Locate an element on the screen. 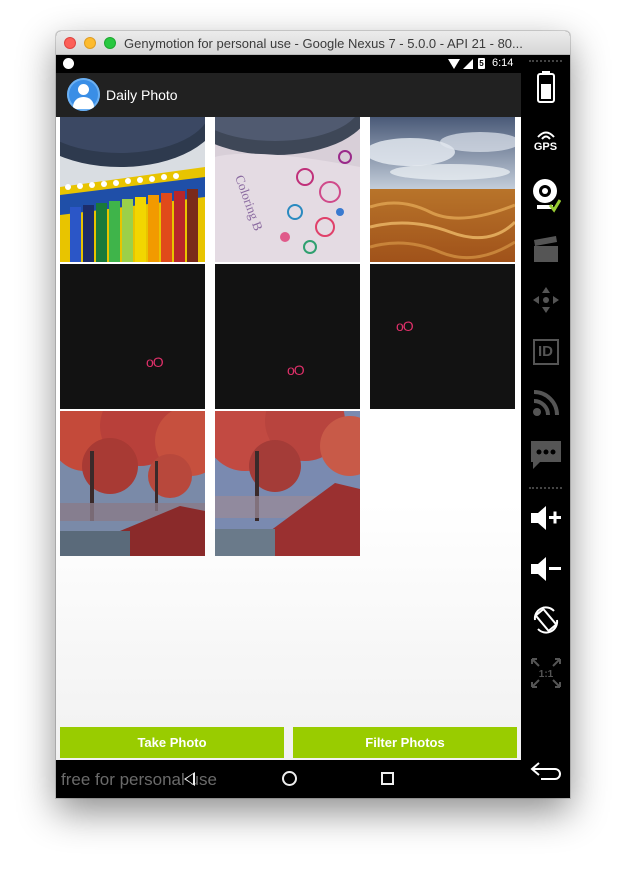 The image size is (626, 878). back-icon is located at coordinates (545, 771).